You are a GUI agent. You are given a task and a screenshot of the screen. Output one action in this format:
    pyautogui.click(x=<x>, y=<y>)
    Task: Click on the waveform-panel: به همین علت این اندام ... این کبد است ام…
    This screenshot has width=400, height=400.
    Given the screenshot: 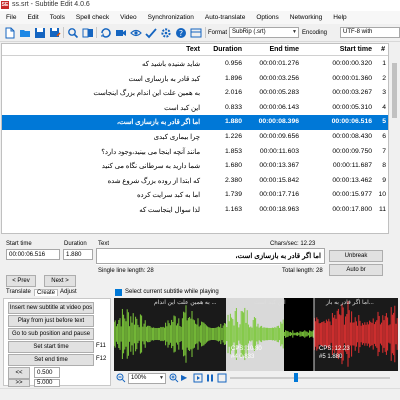 What is the action you would take?
    pyautogui.click(x=256, y=334)
    